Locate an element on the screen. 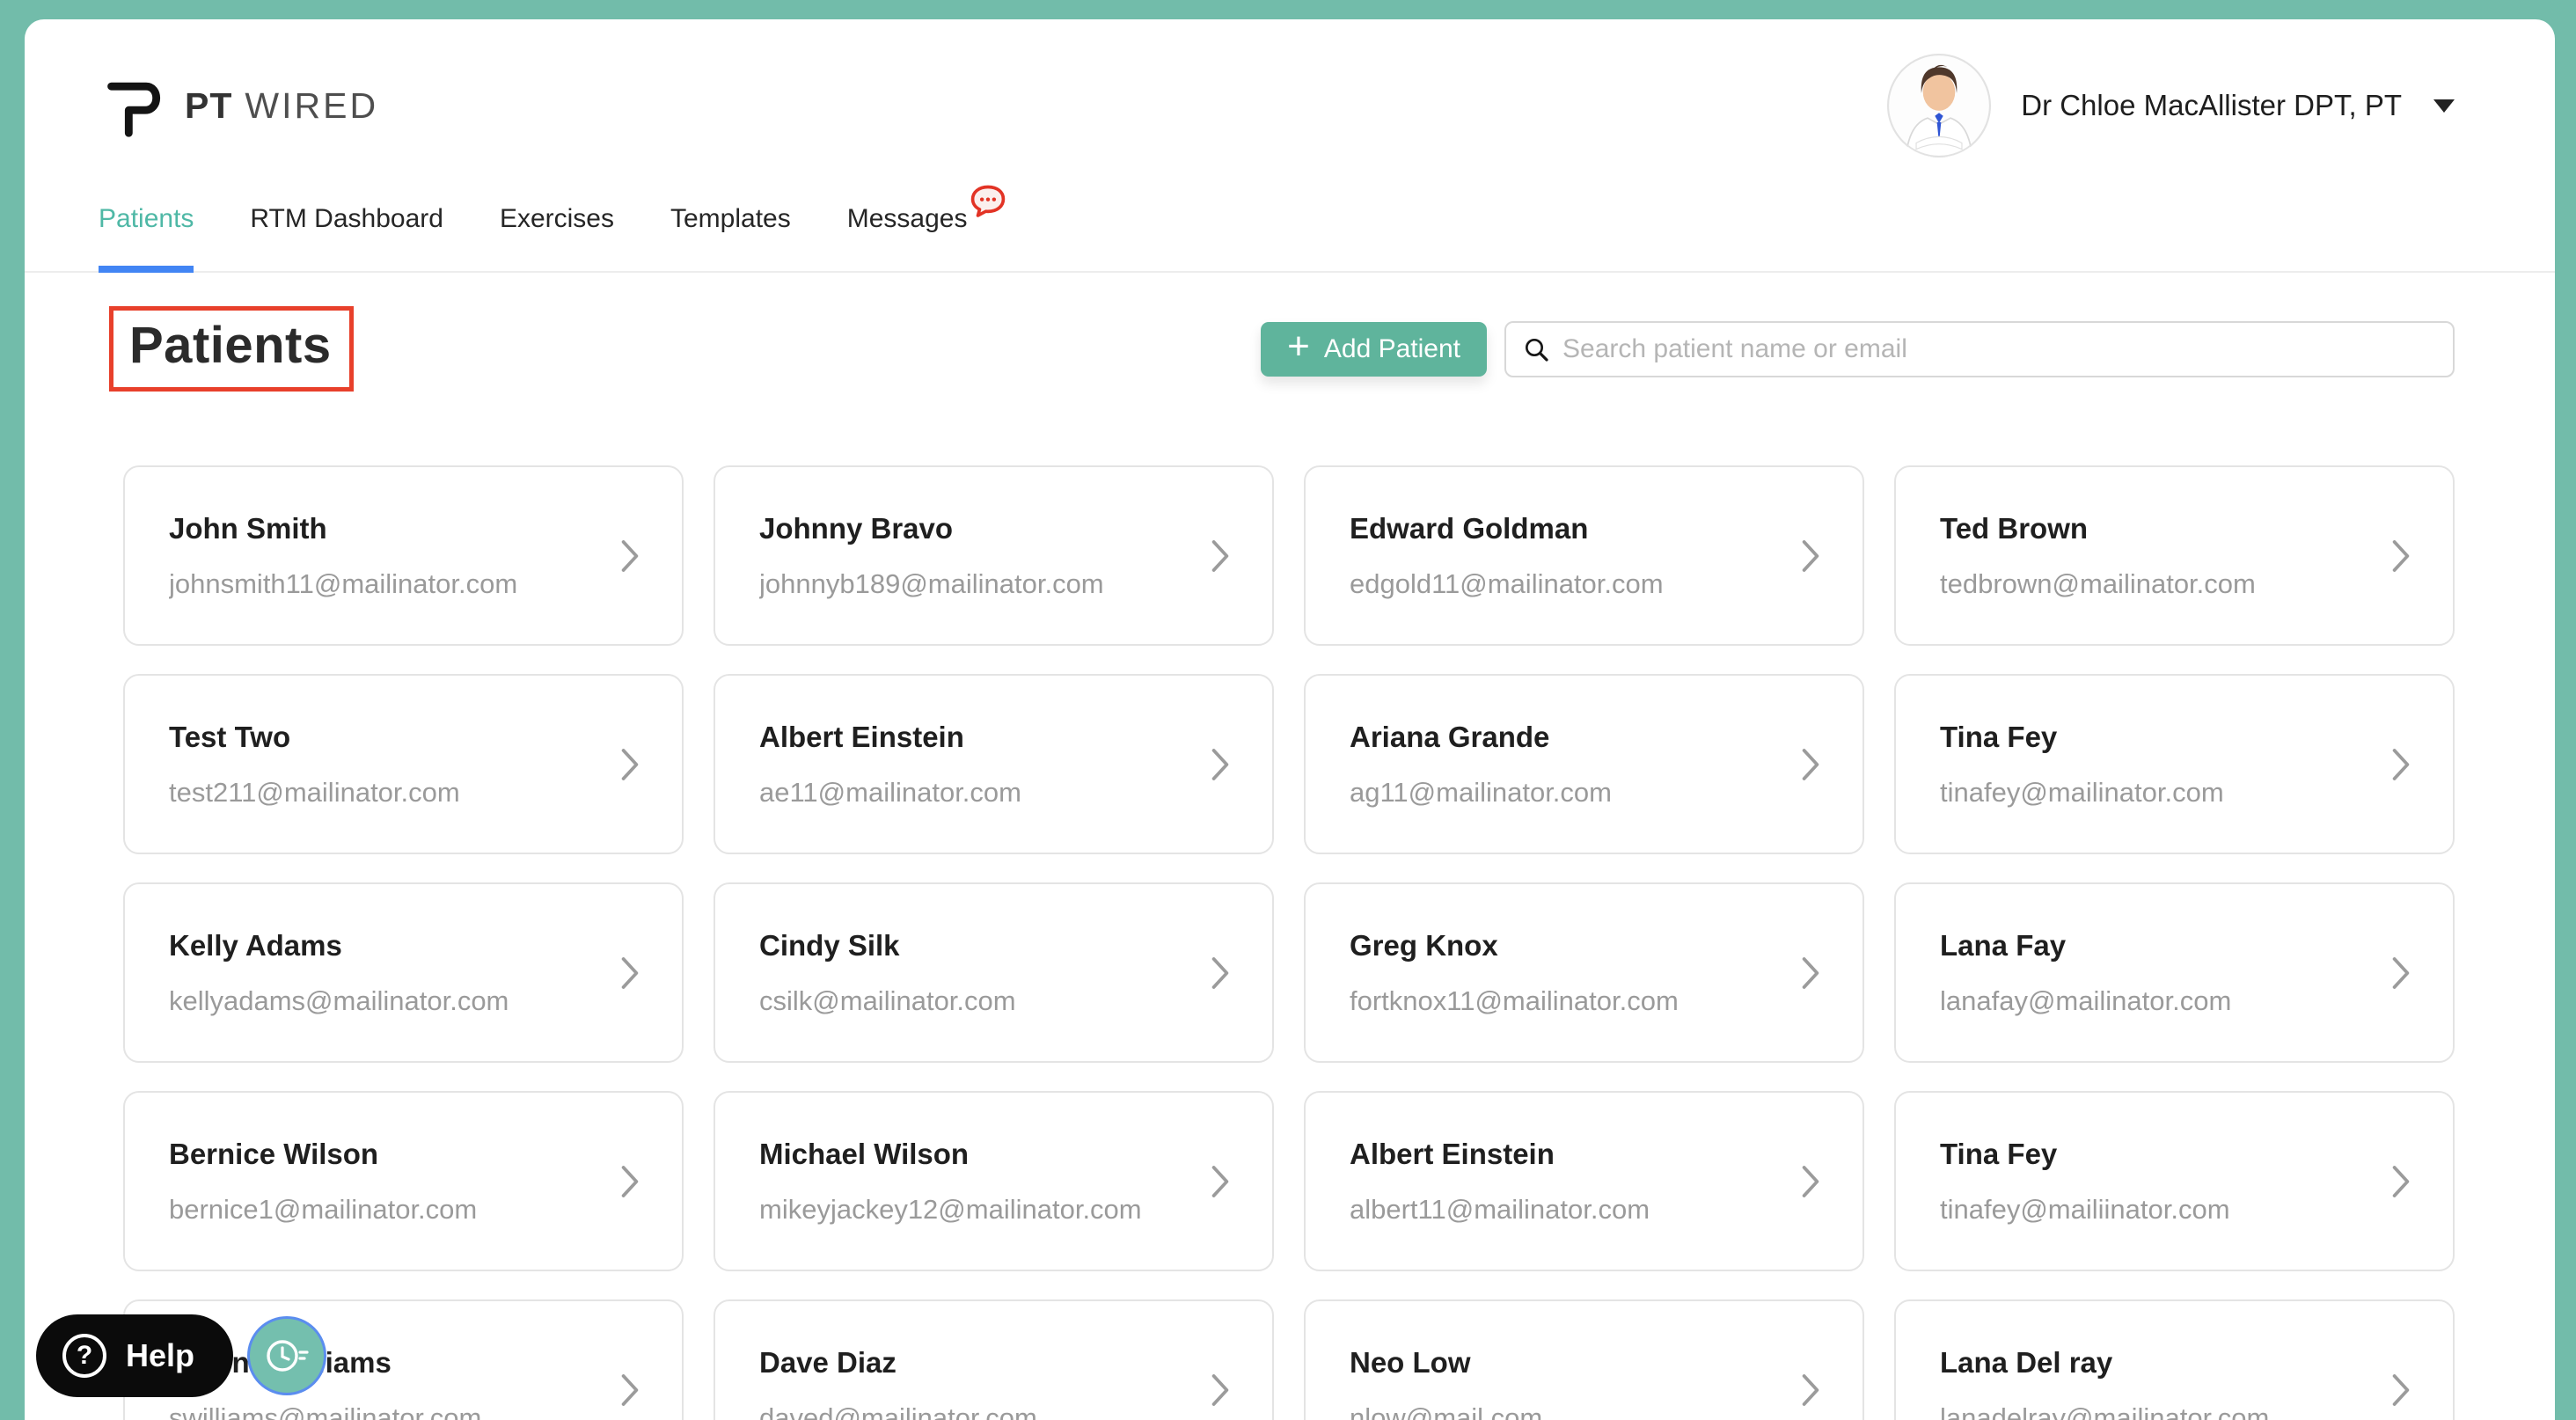  patient-card: Johnny Bravo johnnyb189@mailinator.com is located at coordinates (994, 555).